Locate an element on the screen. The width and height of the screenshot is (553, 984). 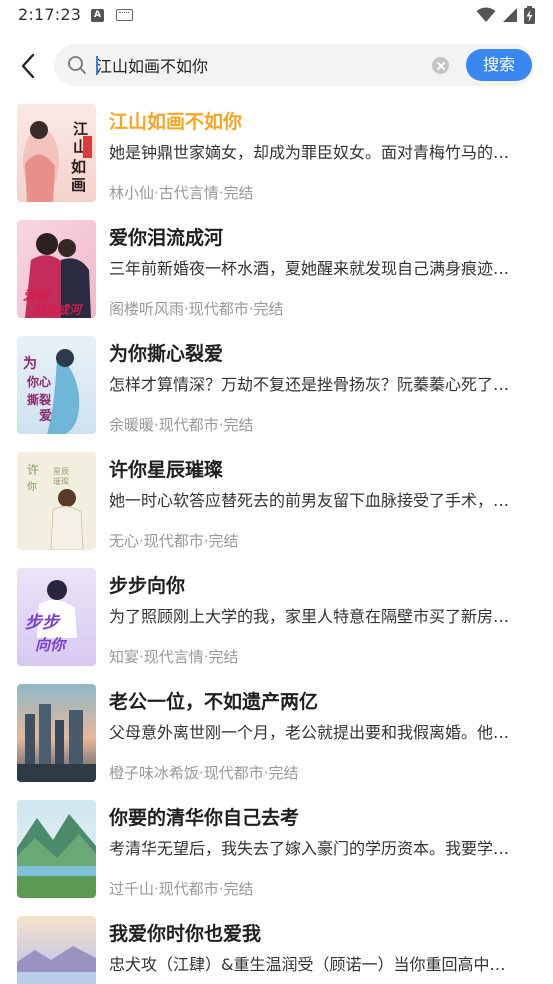
book-title: 江山如画不如你 is located at coordinates (176, 122).